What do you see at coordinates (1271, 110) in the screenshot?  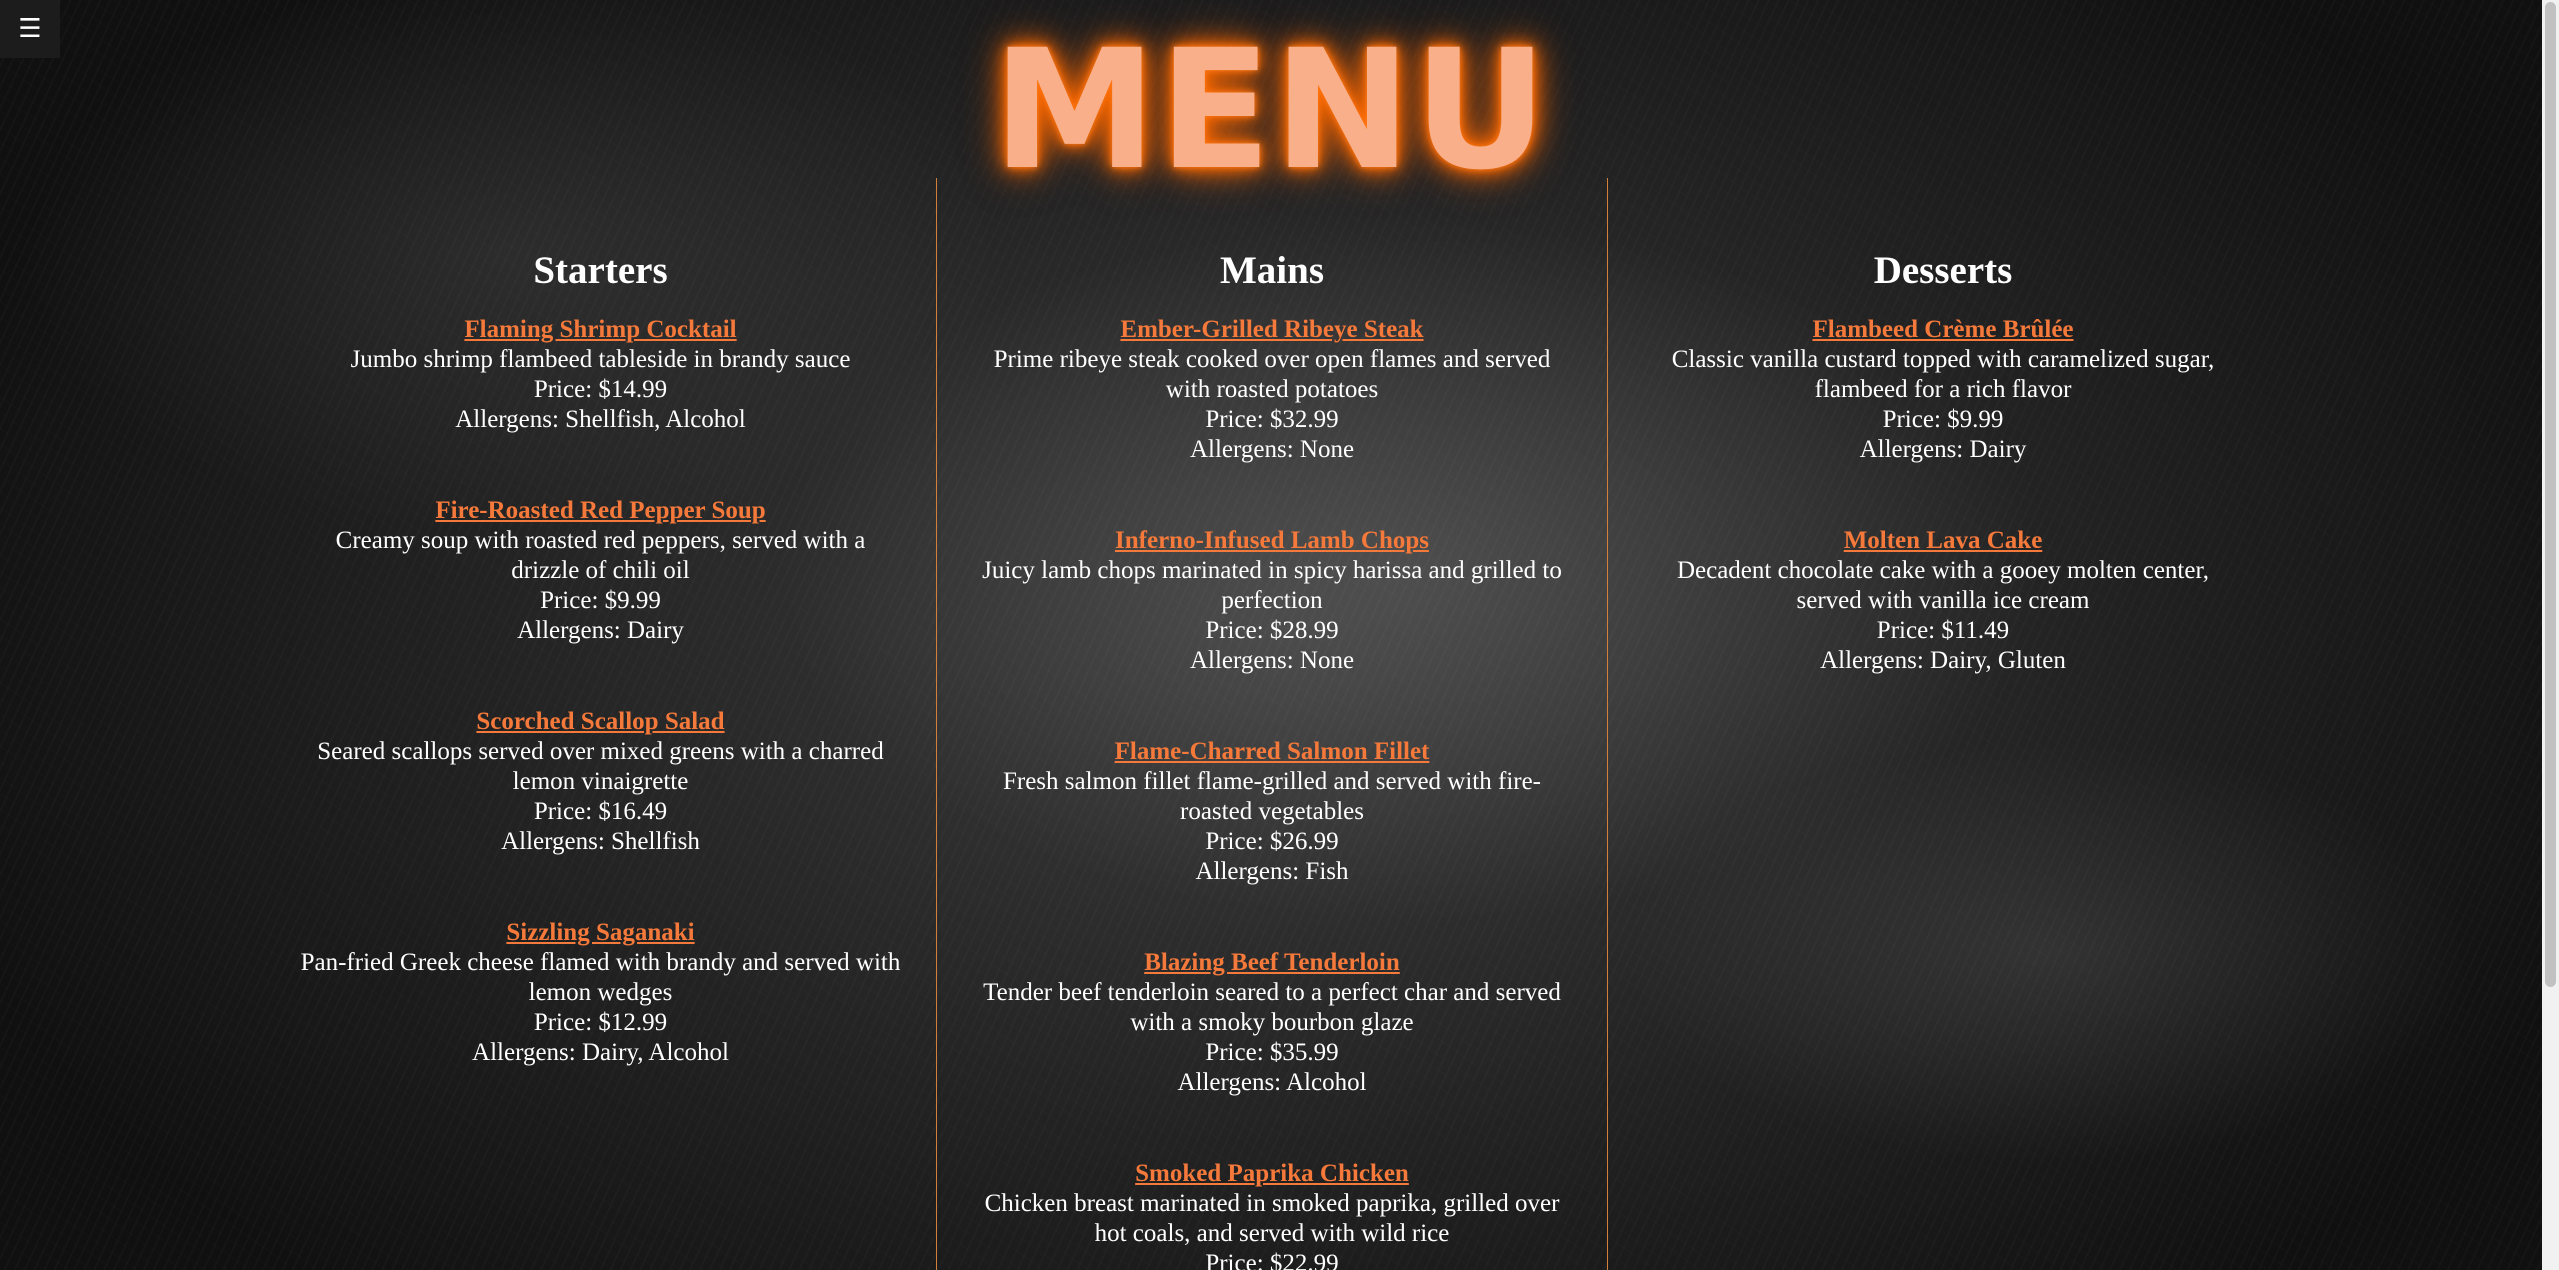 I see `page-title: MENU` at bounding box center [1271, 110].